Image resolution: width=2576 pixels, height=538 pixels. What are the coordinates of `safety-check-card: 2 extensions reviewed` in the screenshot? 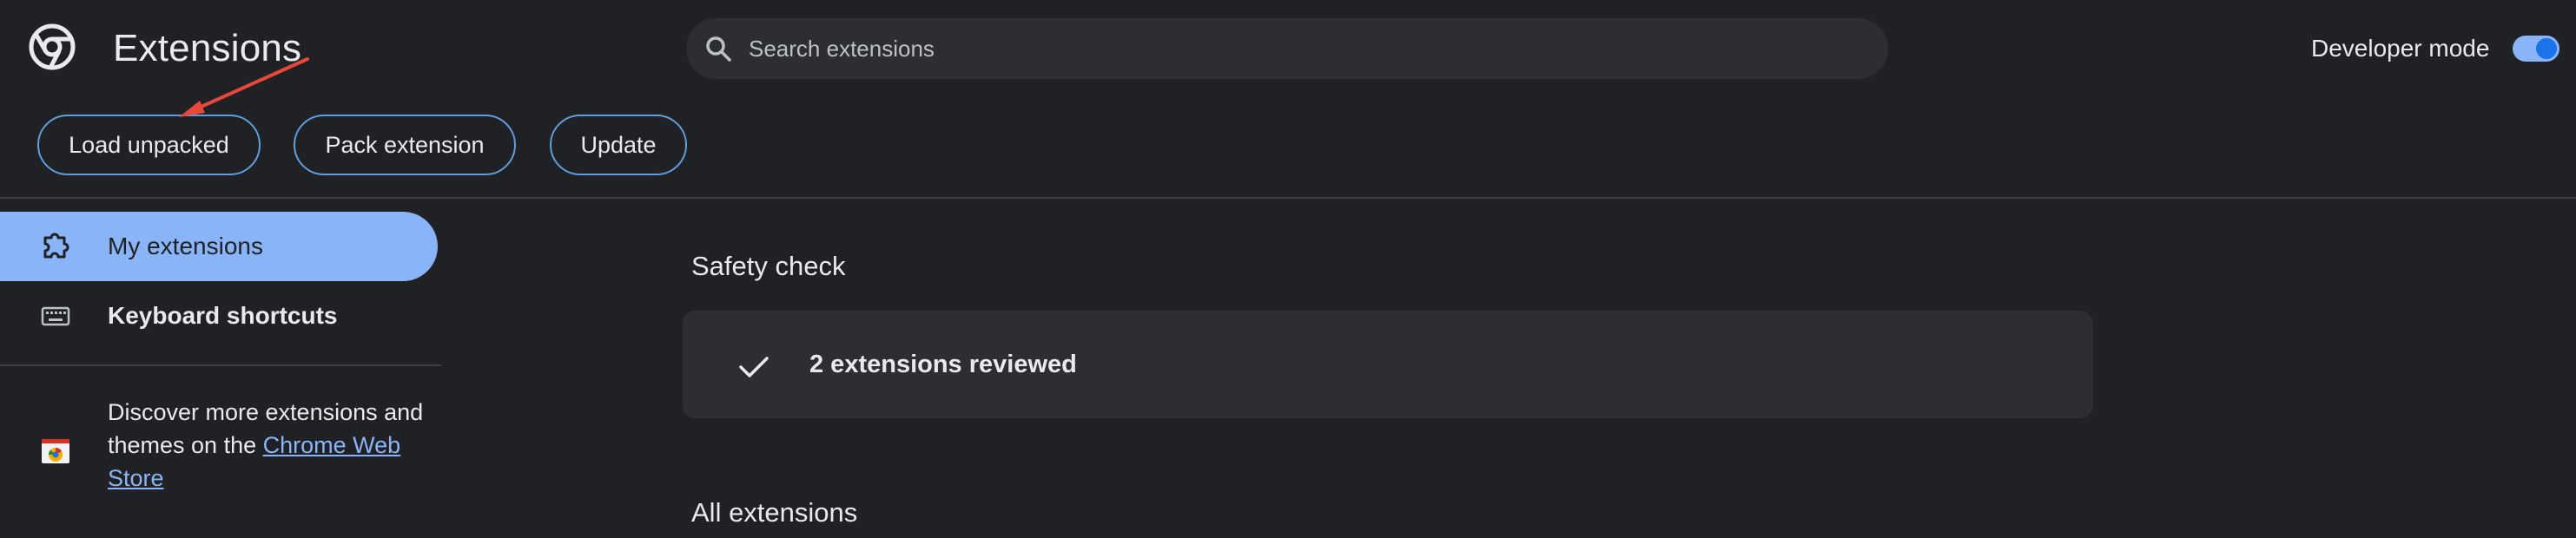 It's located at (1388, 364).